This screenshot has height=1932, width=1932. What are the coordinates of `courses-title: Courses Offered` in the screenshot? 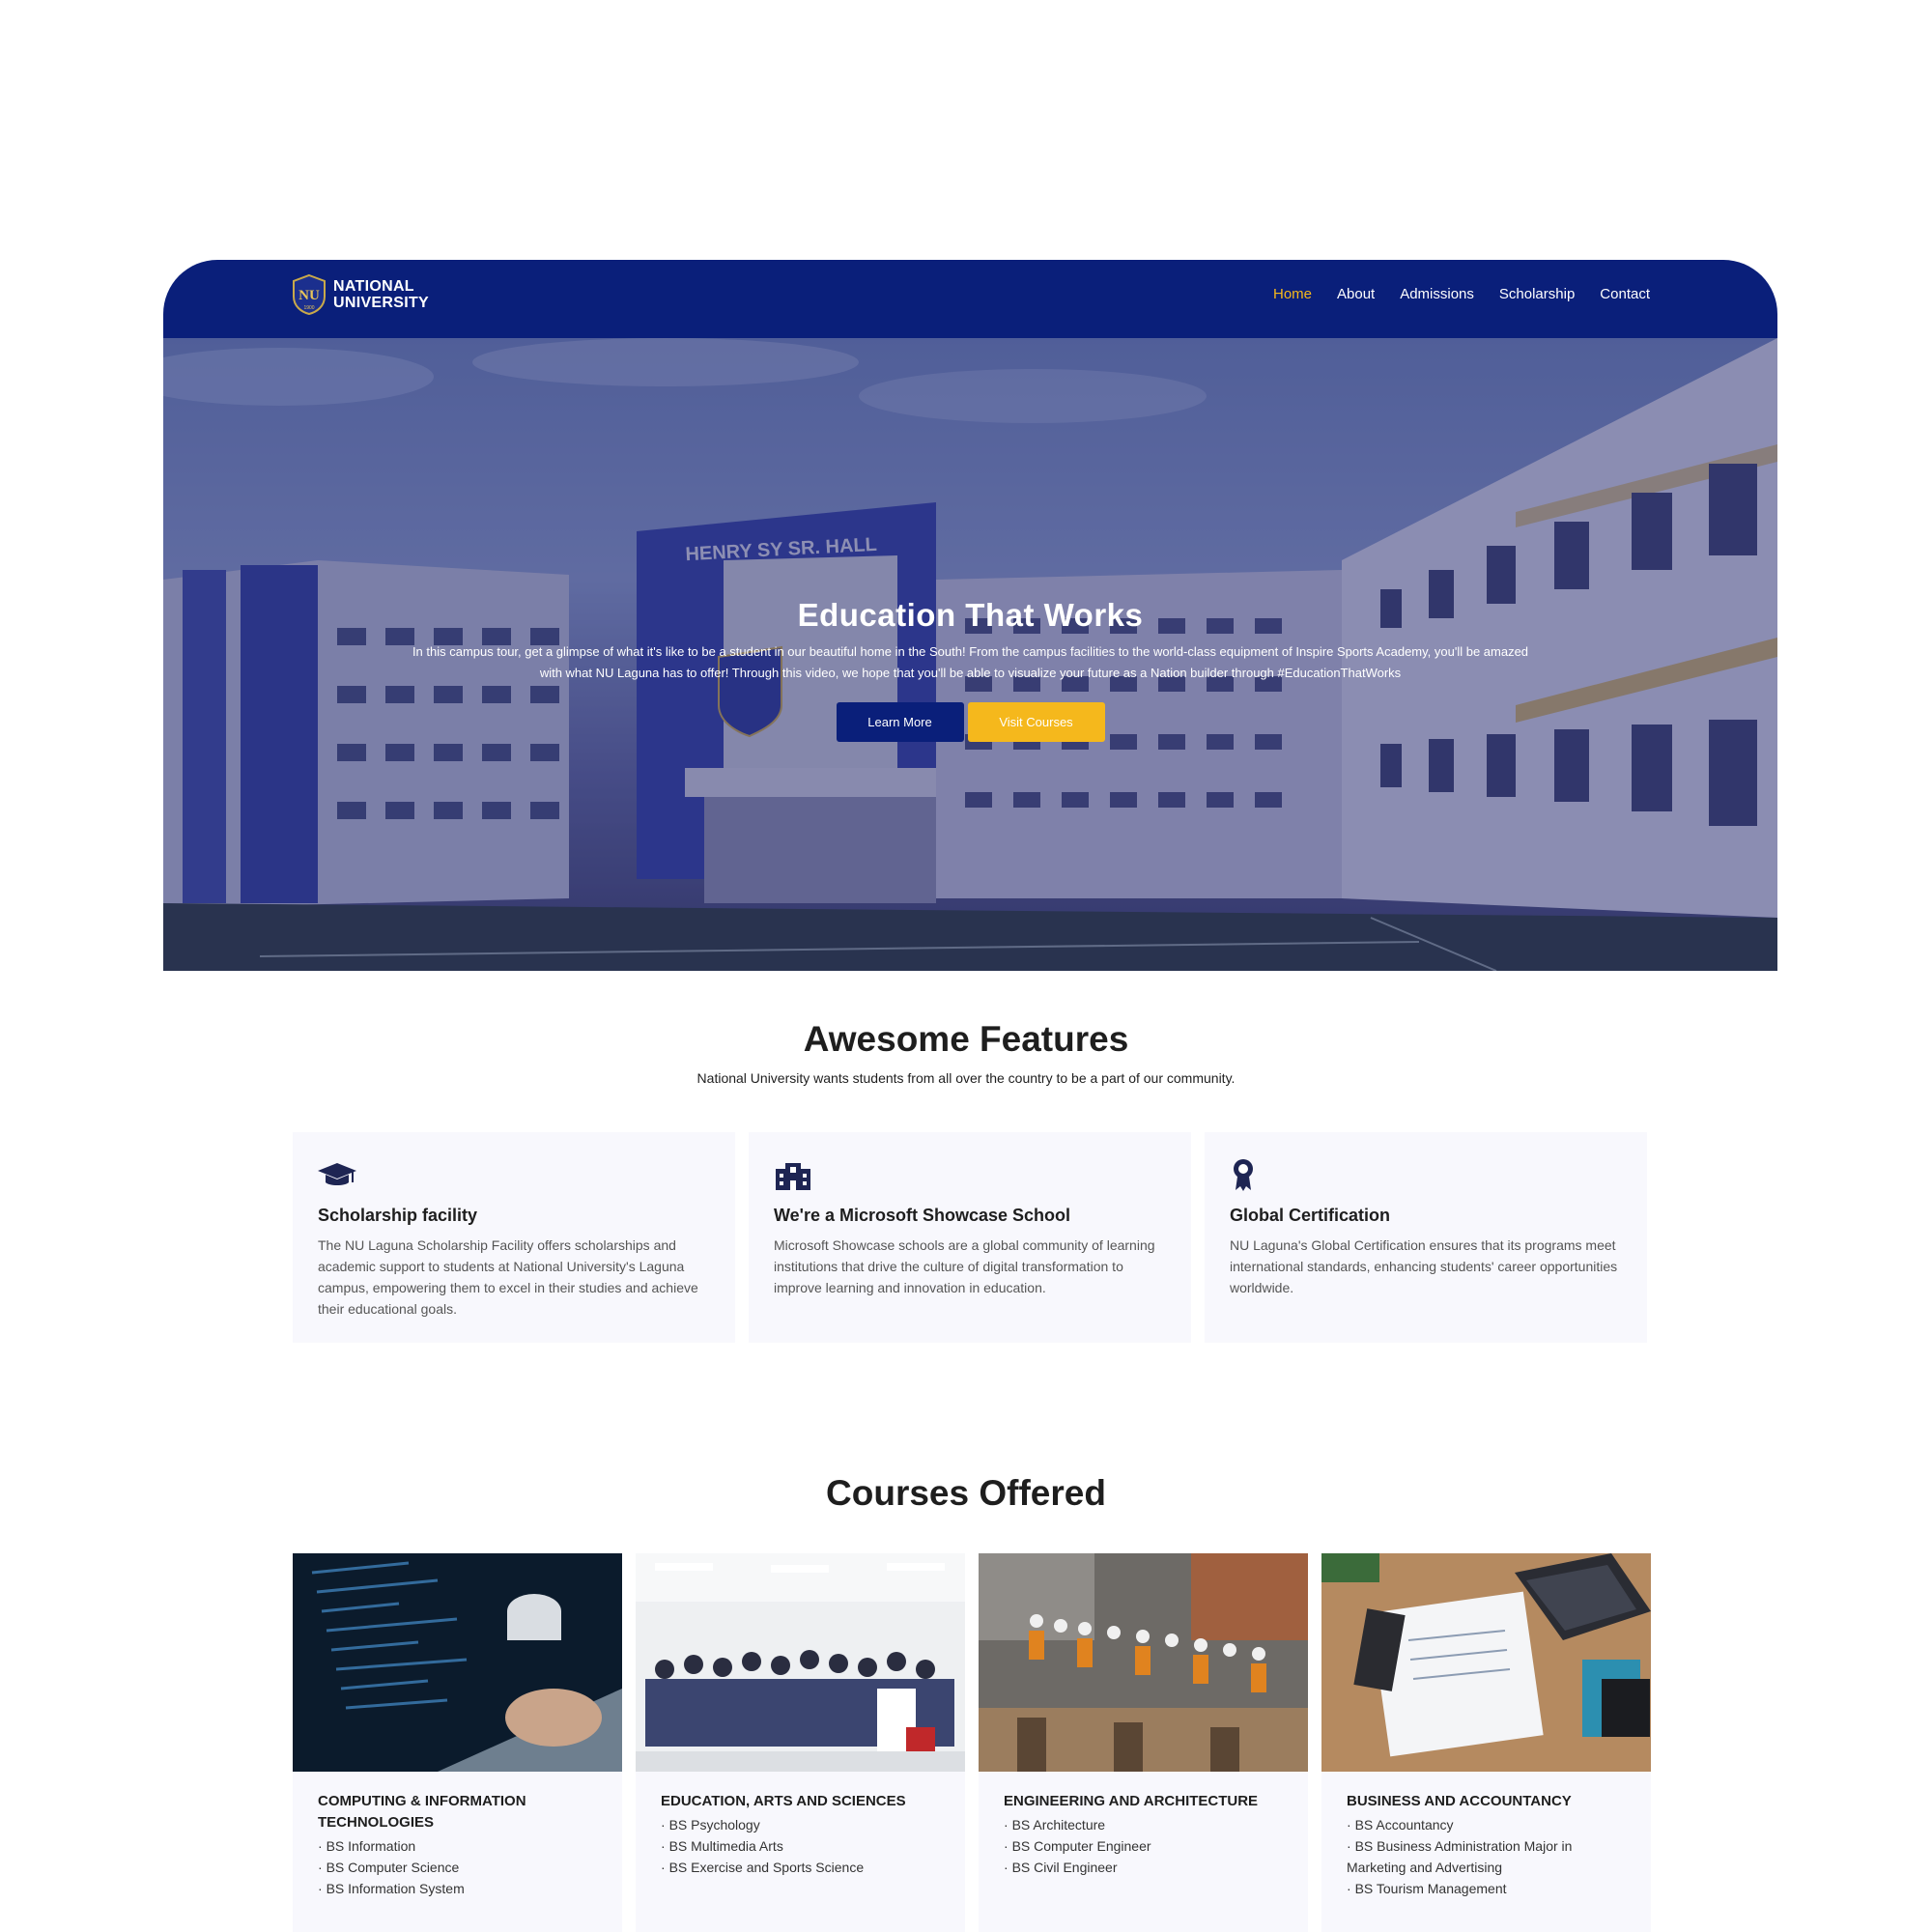 It's located at (966, 1493).